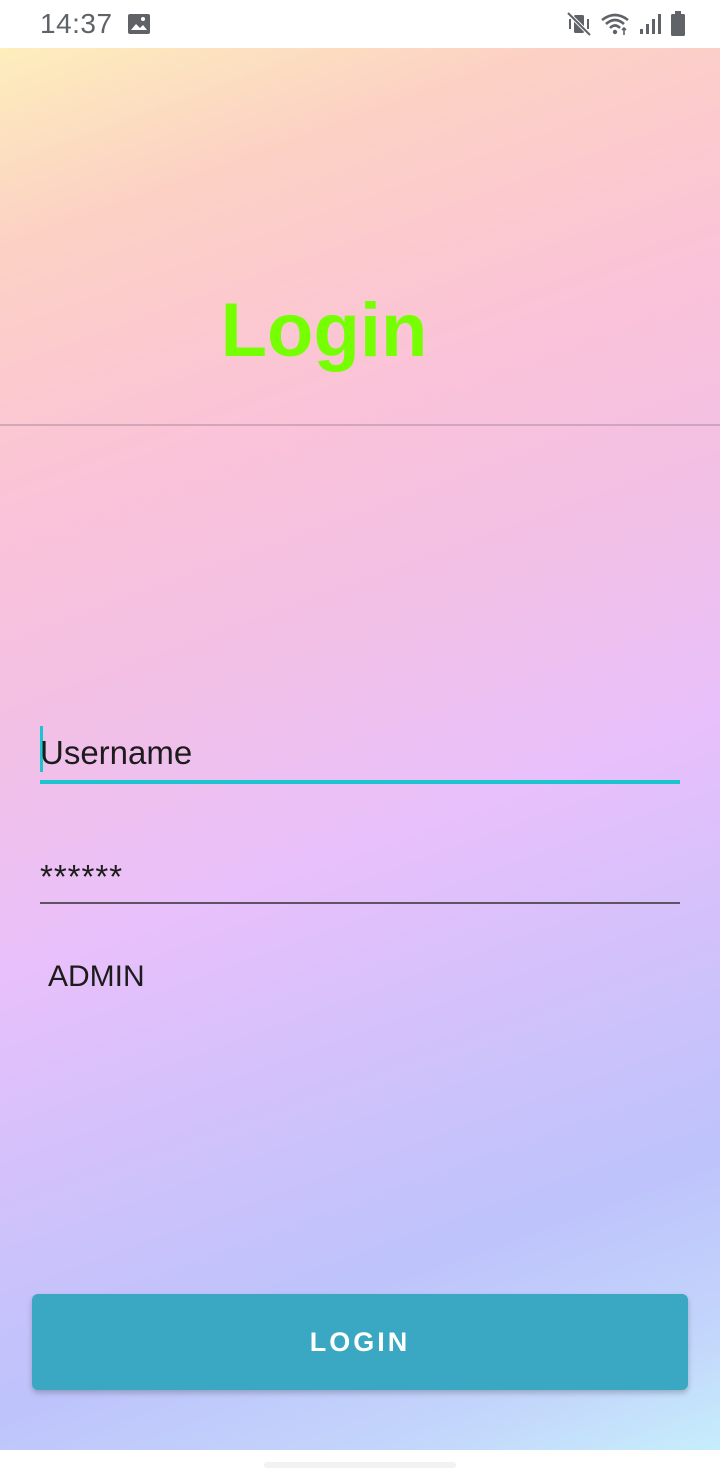  What do you see at coordinates (579, 24) in the screenshot?
I see `vibrate-mute-icon` at bounding box center [579, 24].